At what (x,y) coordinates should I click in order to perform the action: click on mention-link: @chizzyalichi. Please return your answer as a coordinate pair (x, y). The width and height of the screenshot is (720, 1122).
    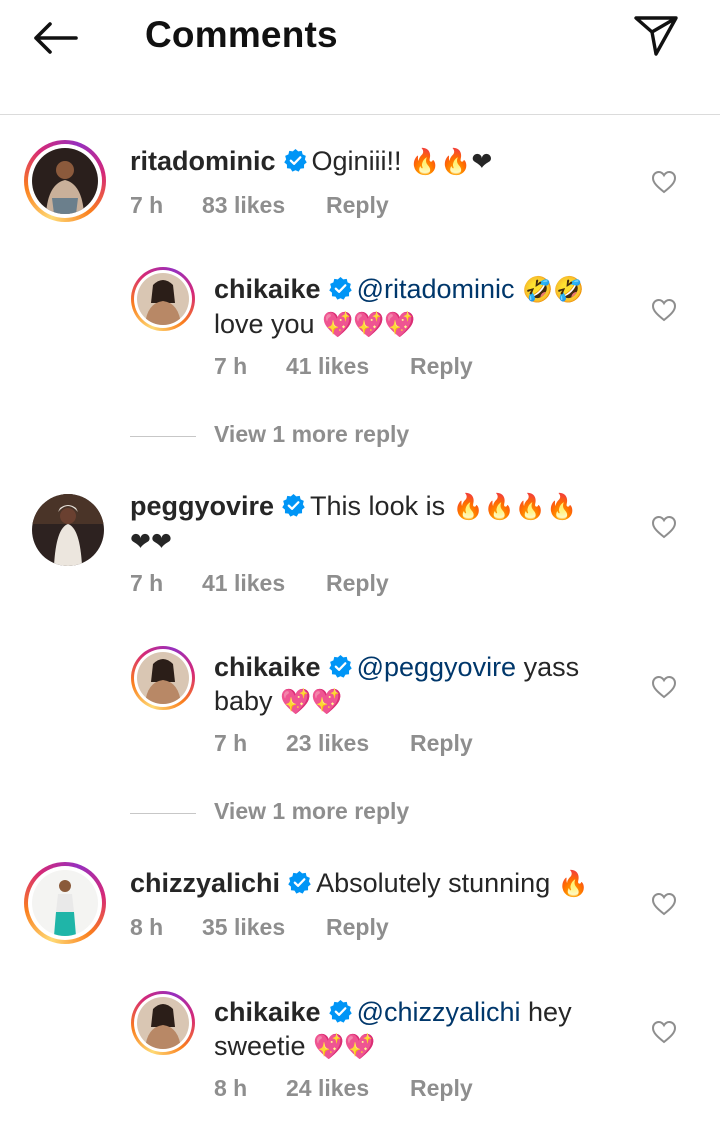
    Looking at the image, I should click on (439, 1012).